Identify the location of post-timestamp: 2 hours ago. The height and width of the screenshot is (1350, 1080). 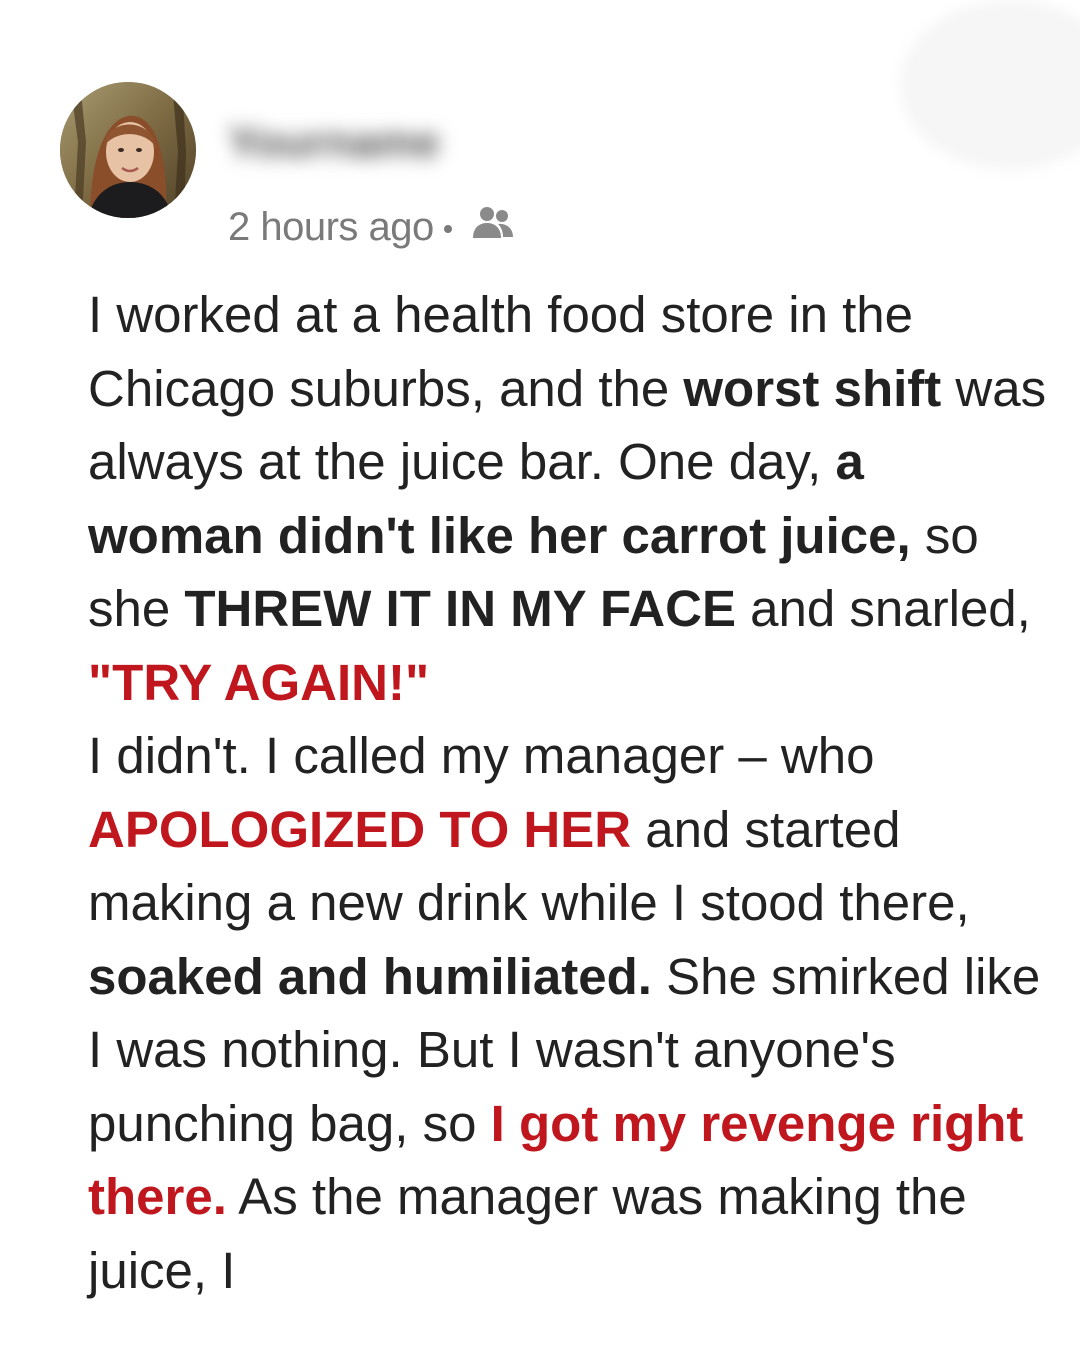
(331, 227).